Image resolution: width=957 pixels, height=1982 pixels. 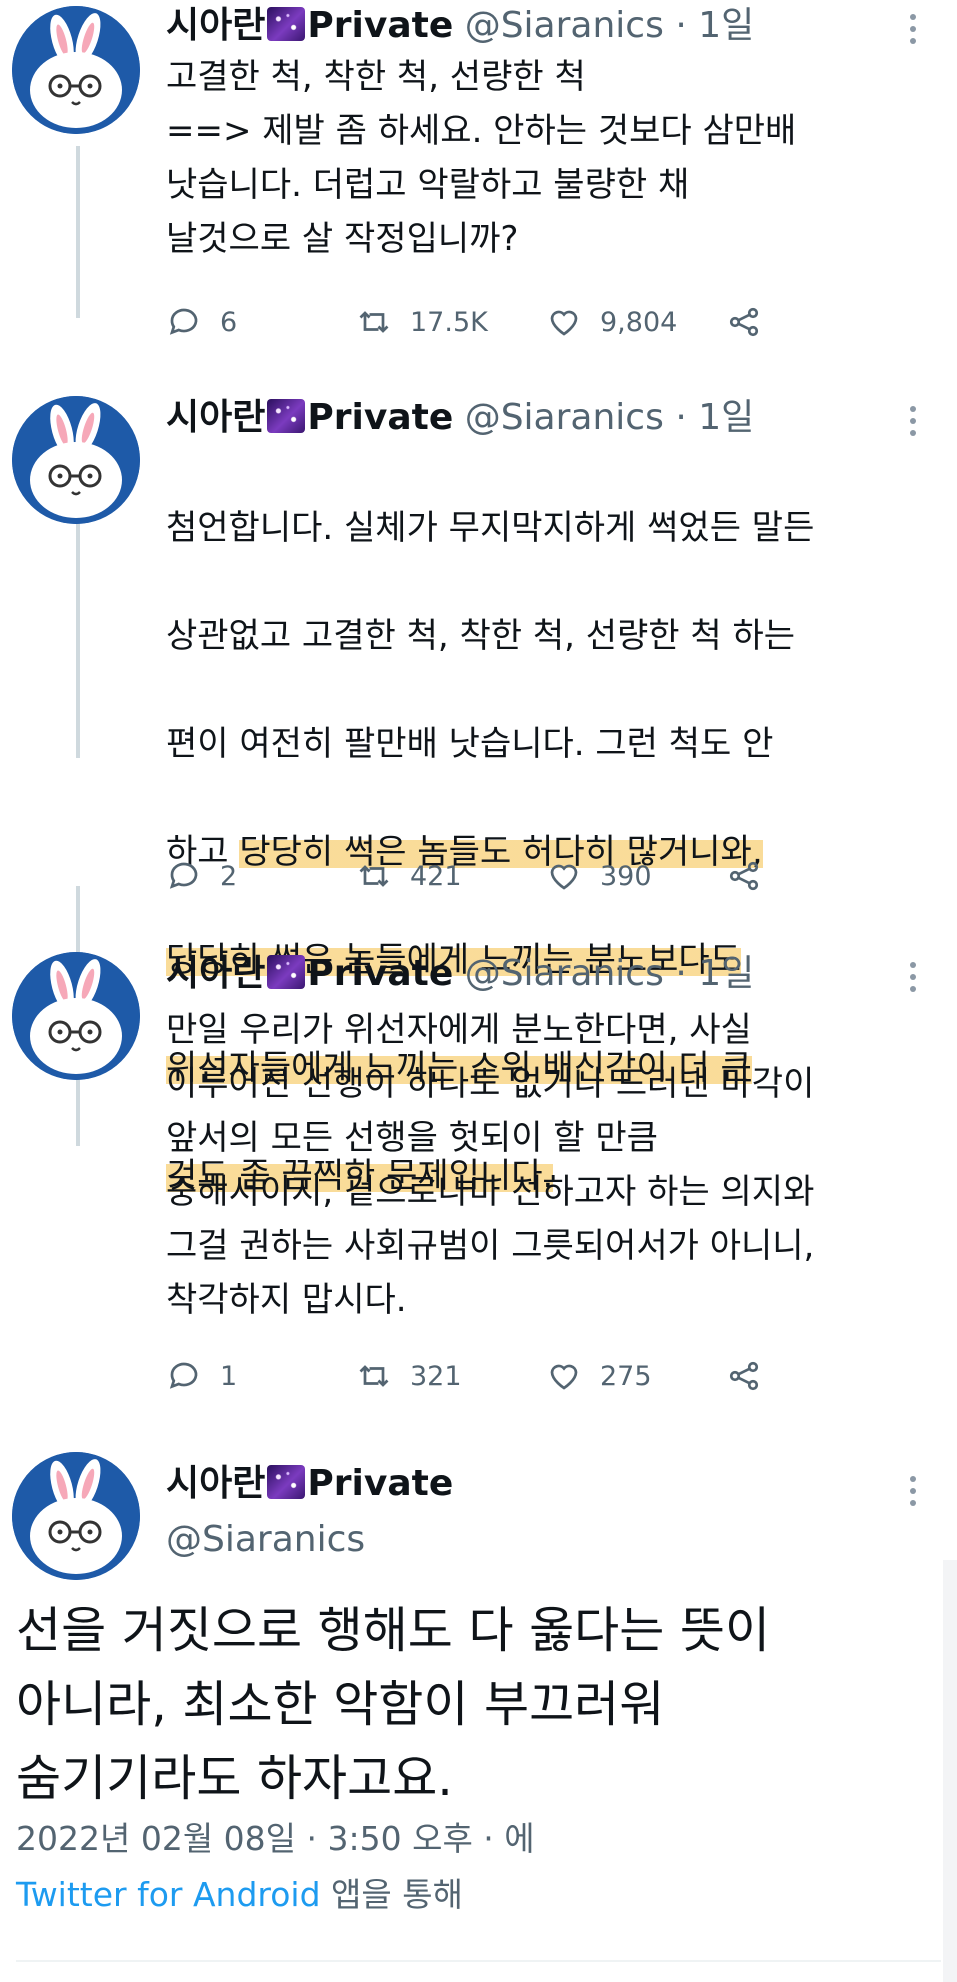 I want to click on reply-button: 6, so click(x=261, y=322).